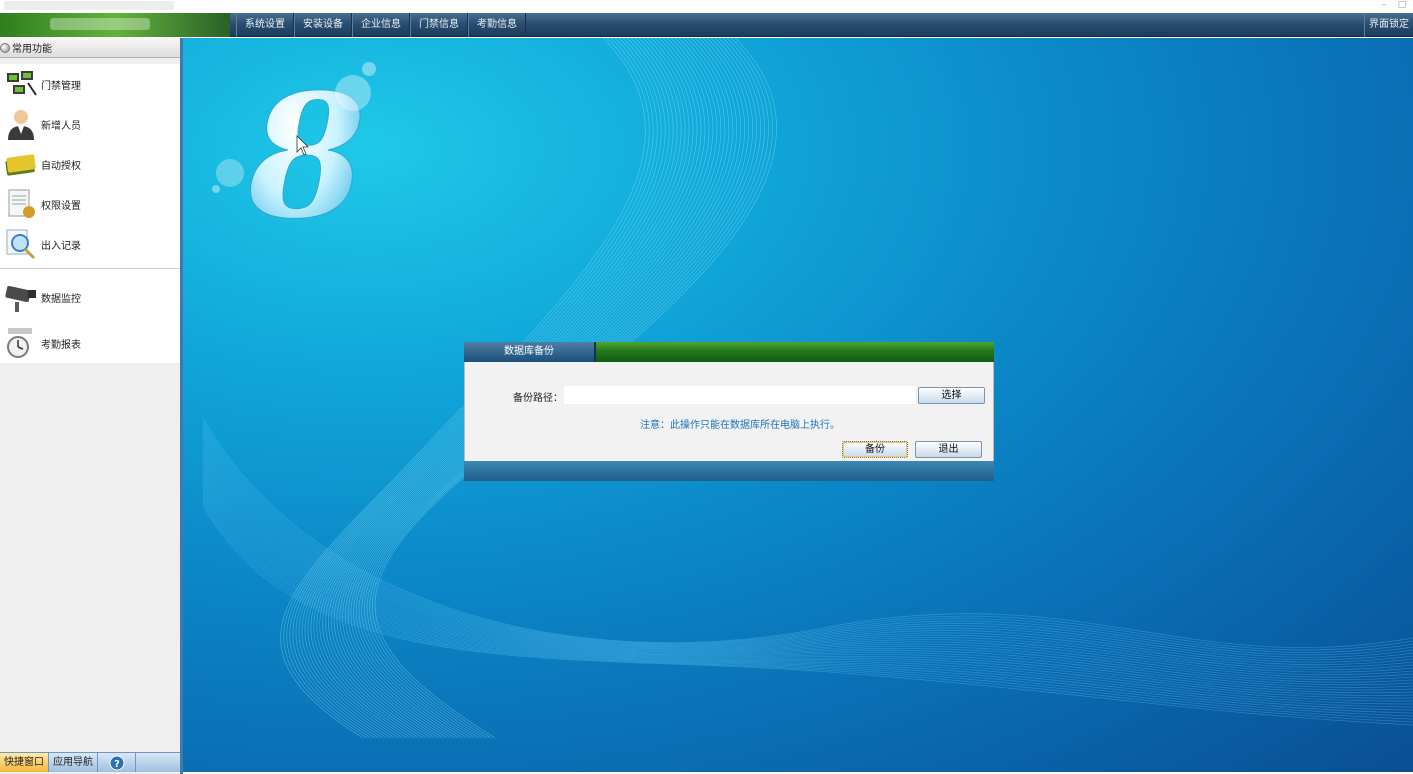  I want to click on backup-button: 备份, so click(875, 449).